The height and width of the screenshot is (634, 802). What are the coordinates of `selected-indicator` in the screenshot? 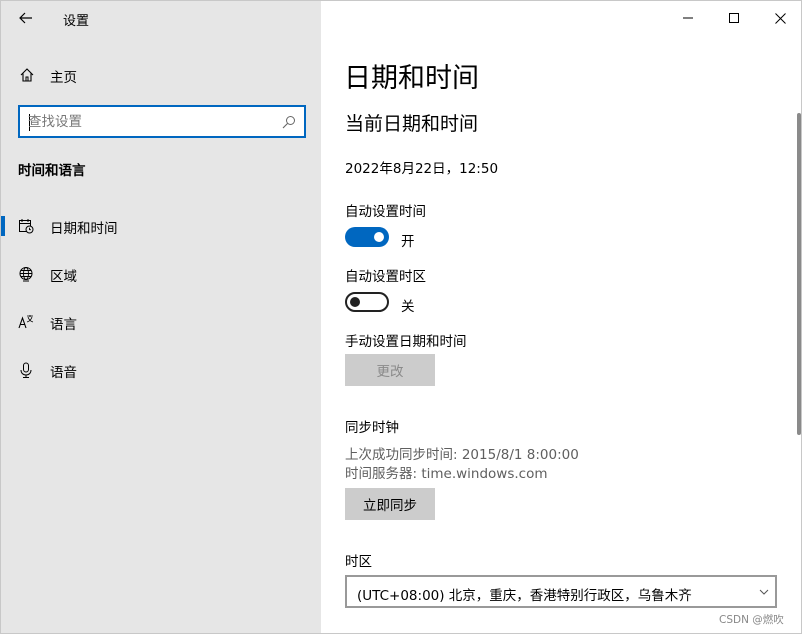 It's located at (3, 226).